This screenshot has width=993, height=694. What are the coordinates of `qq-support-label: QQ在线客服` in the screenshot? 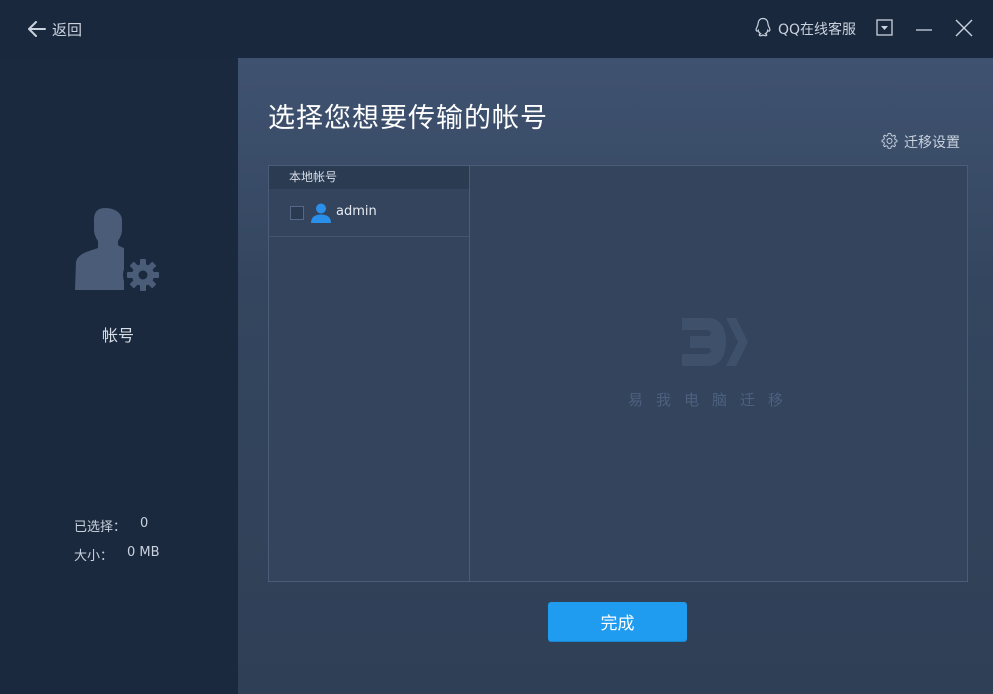 It's located at (817, 29).